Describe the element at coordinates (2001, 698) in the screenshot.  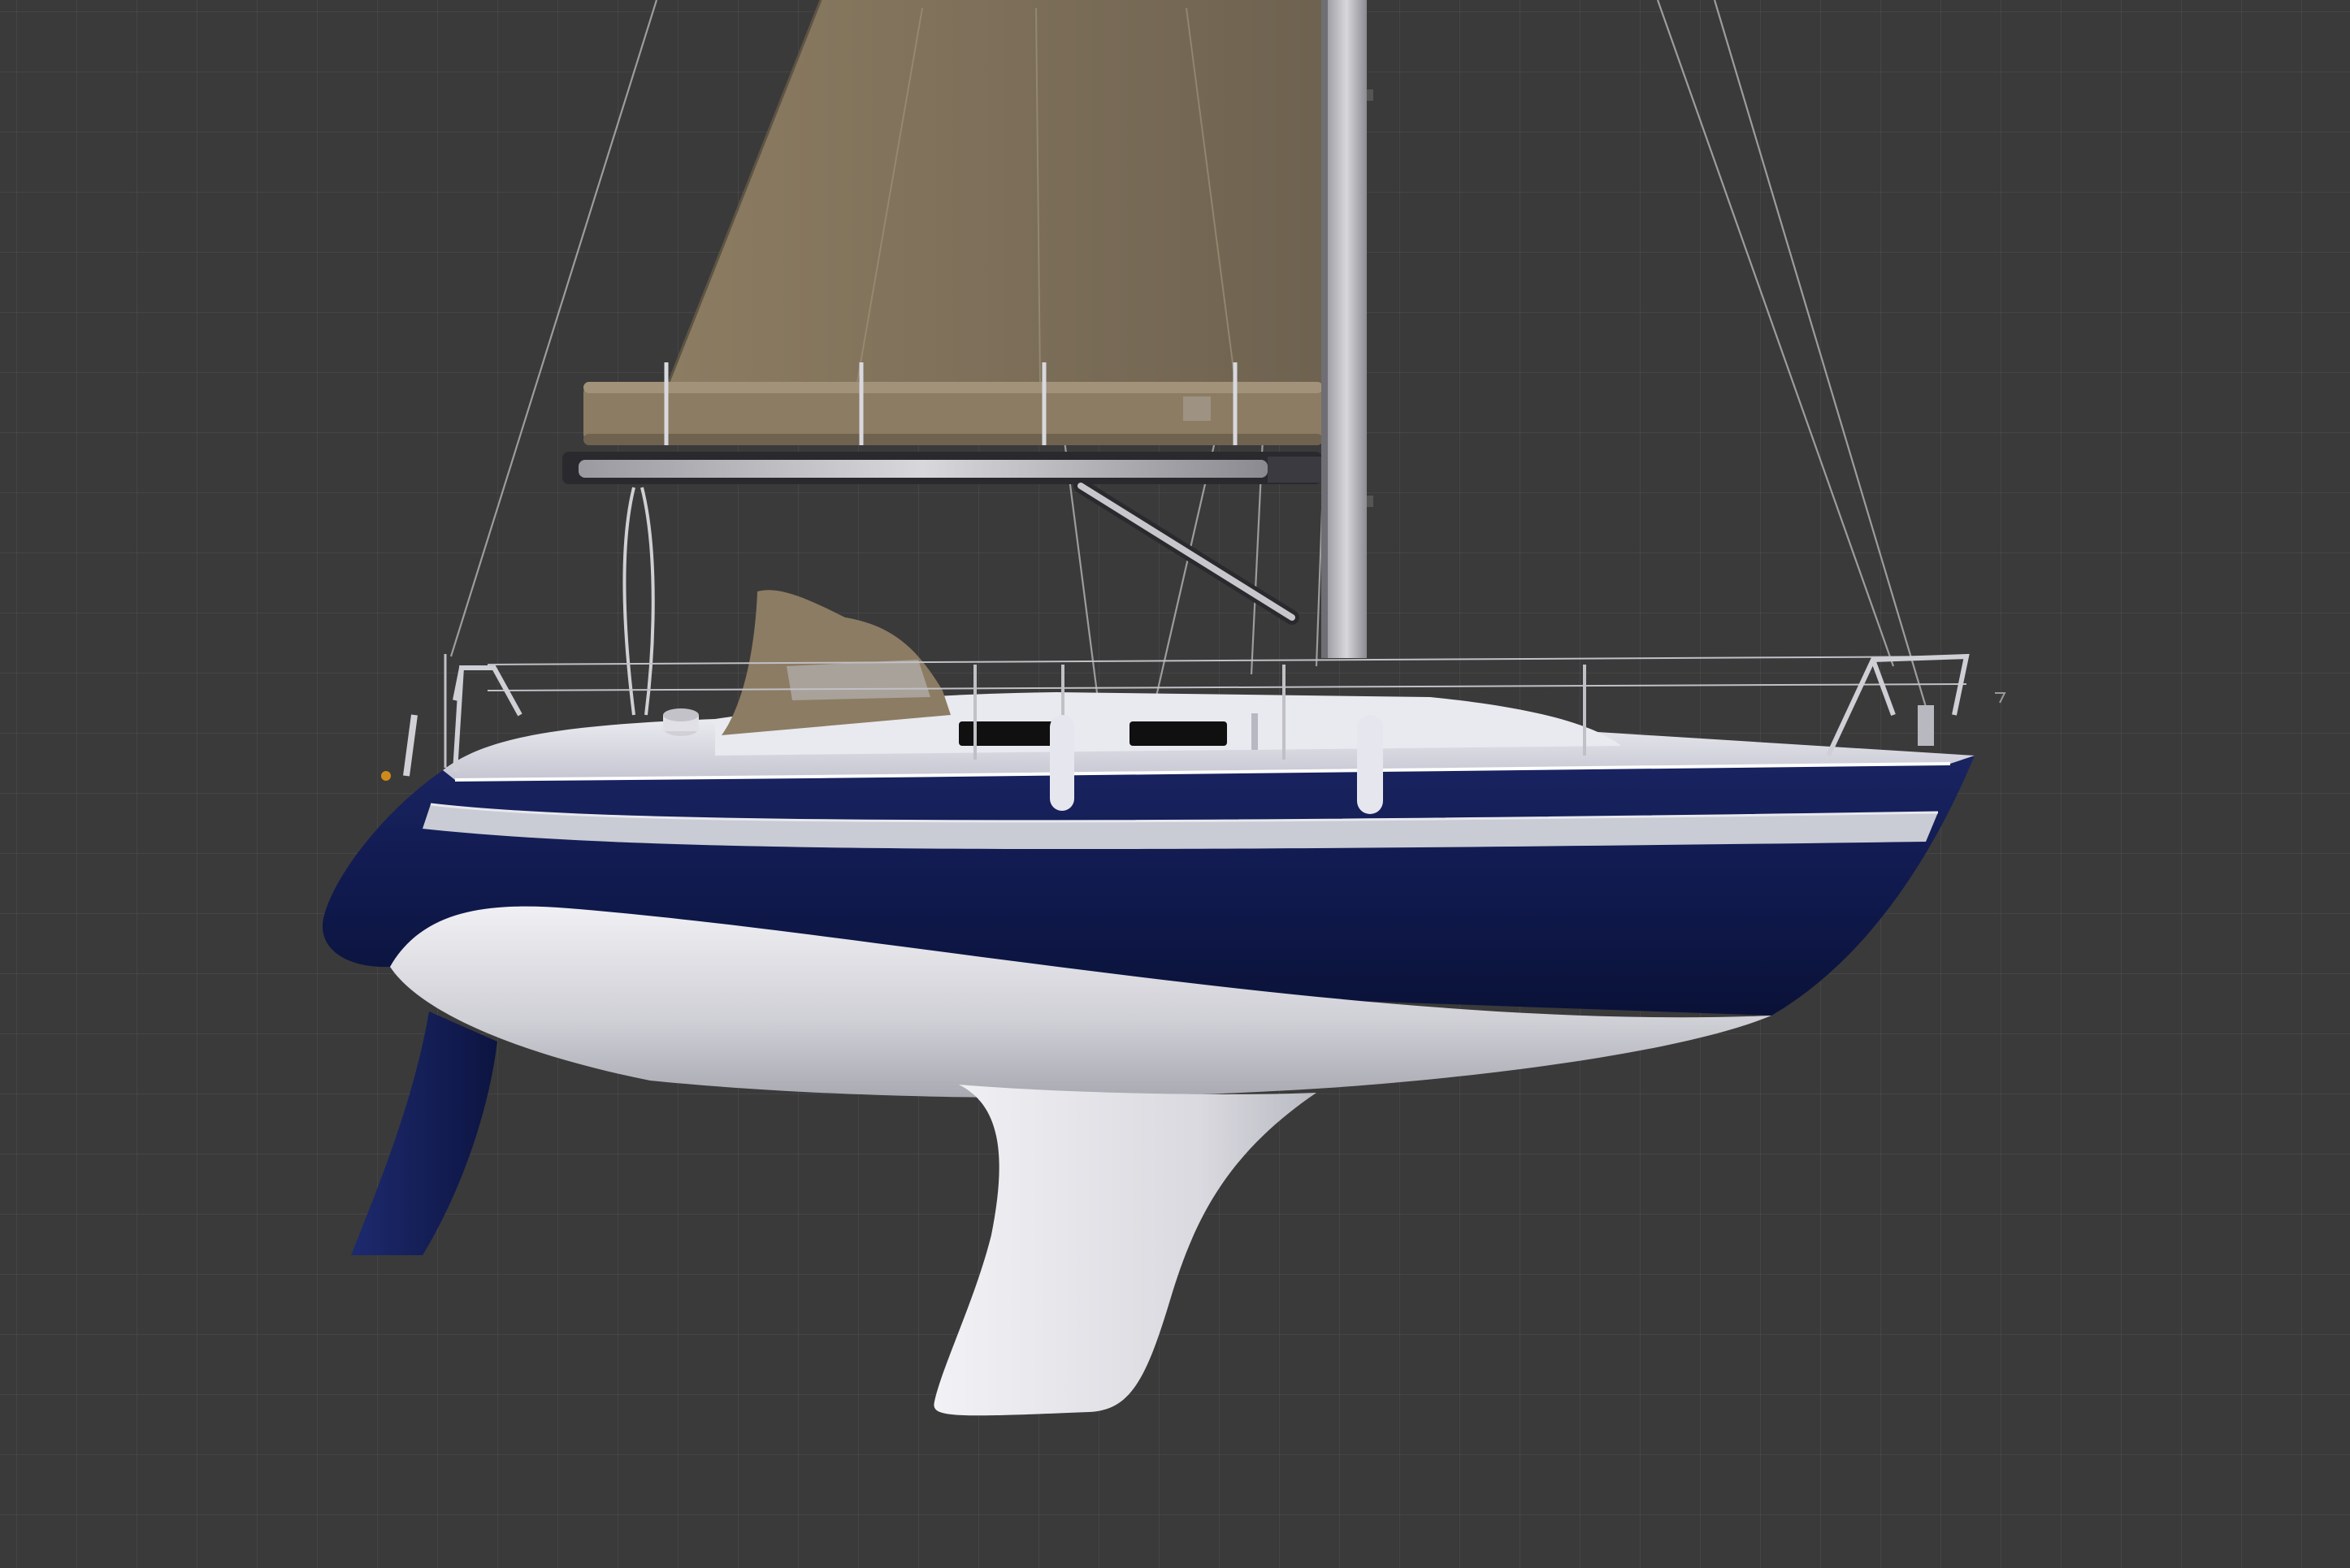
I see `axis-gizmo-icon` at that location.